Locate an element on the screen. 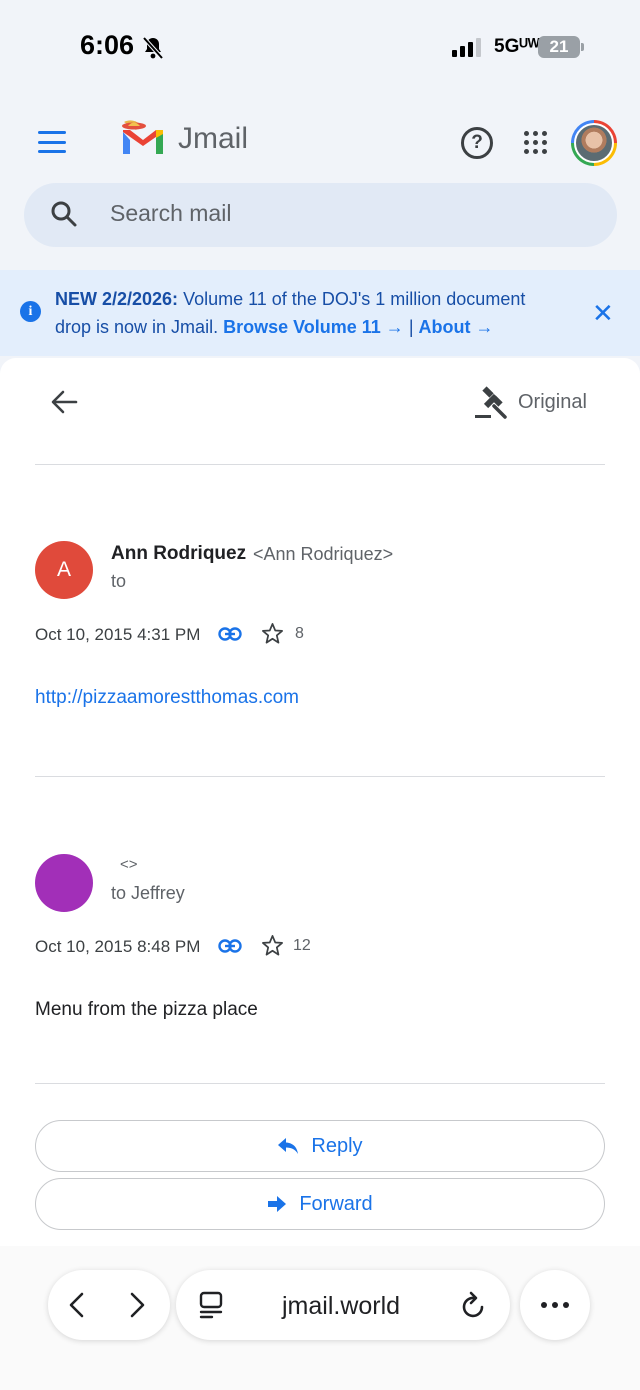 The image size is (640, 1390). sender-avatar: A is located at coordinates (64, 570).